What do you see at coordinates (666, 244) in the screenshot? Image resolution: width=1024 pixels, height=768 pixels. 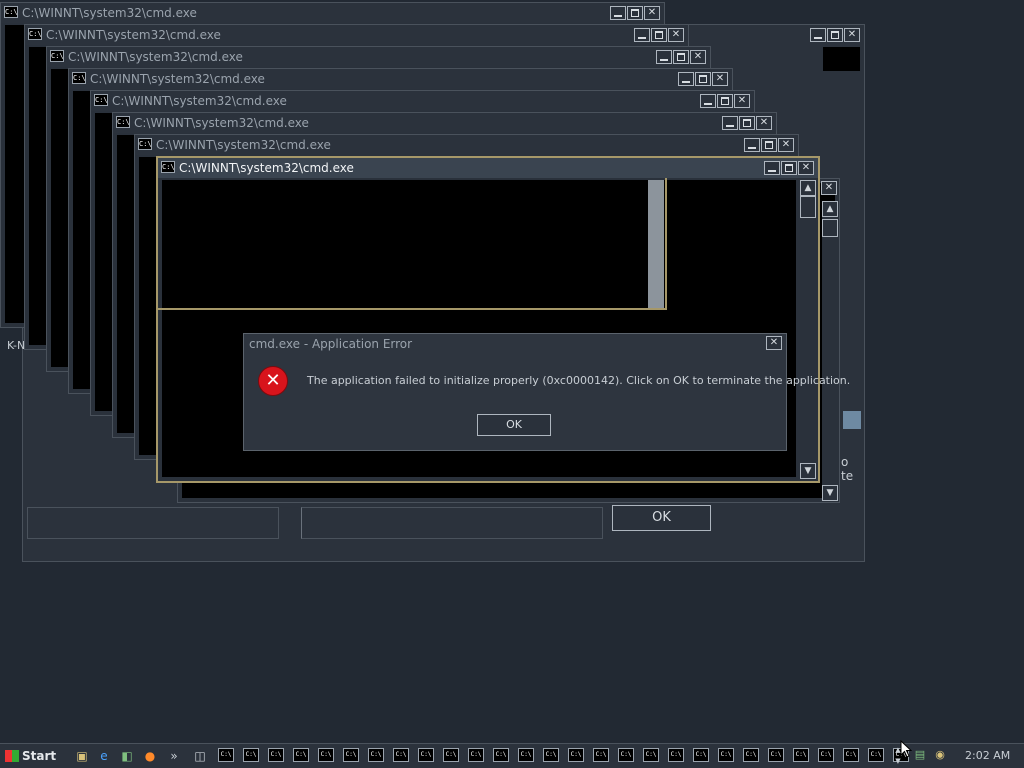 I see `inner-console-border-v` at bounding box center [666, 244].